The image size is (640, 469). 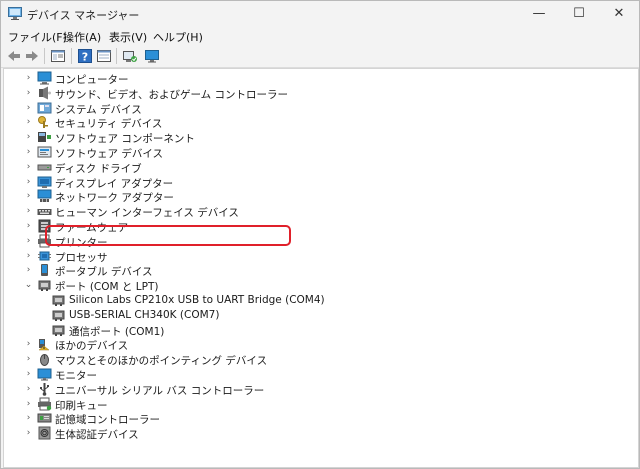 I want to click on menu-file: ファイル(F), so click(x=37, y=37).